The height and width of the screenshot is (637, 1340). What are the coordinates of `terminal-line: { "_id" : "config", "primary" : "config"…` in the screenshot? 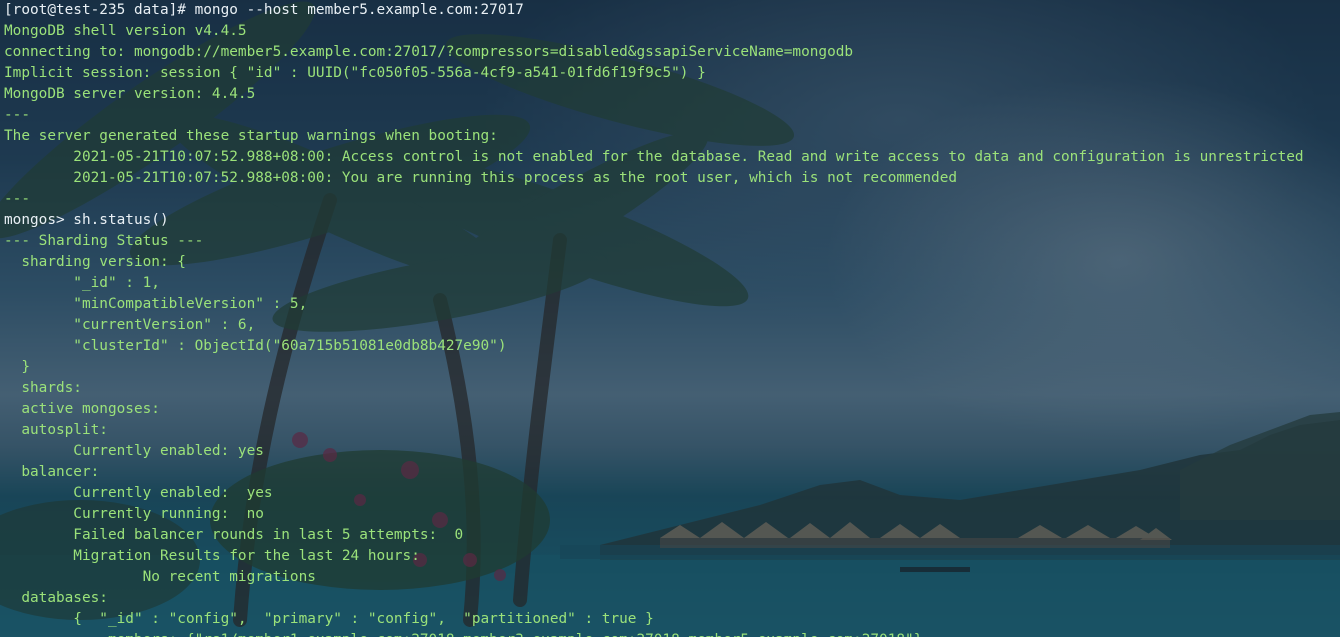 It's located at (329, 619).